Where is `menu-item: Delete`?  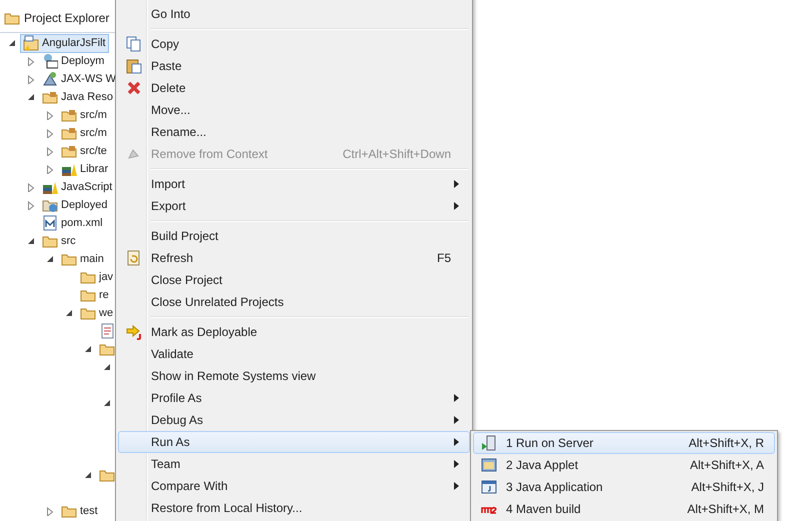
menu-item: Delete is located at coordinates (294, 88).